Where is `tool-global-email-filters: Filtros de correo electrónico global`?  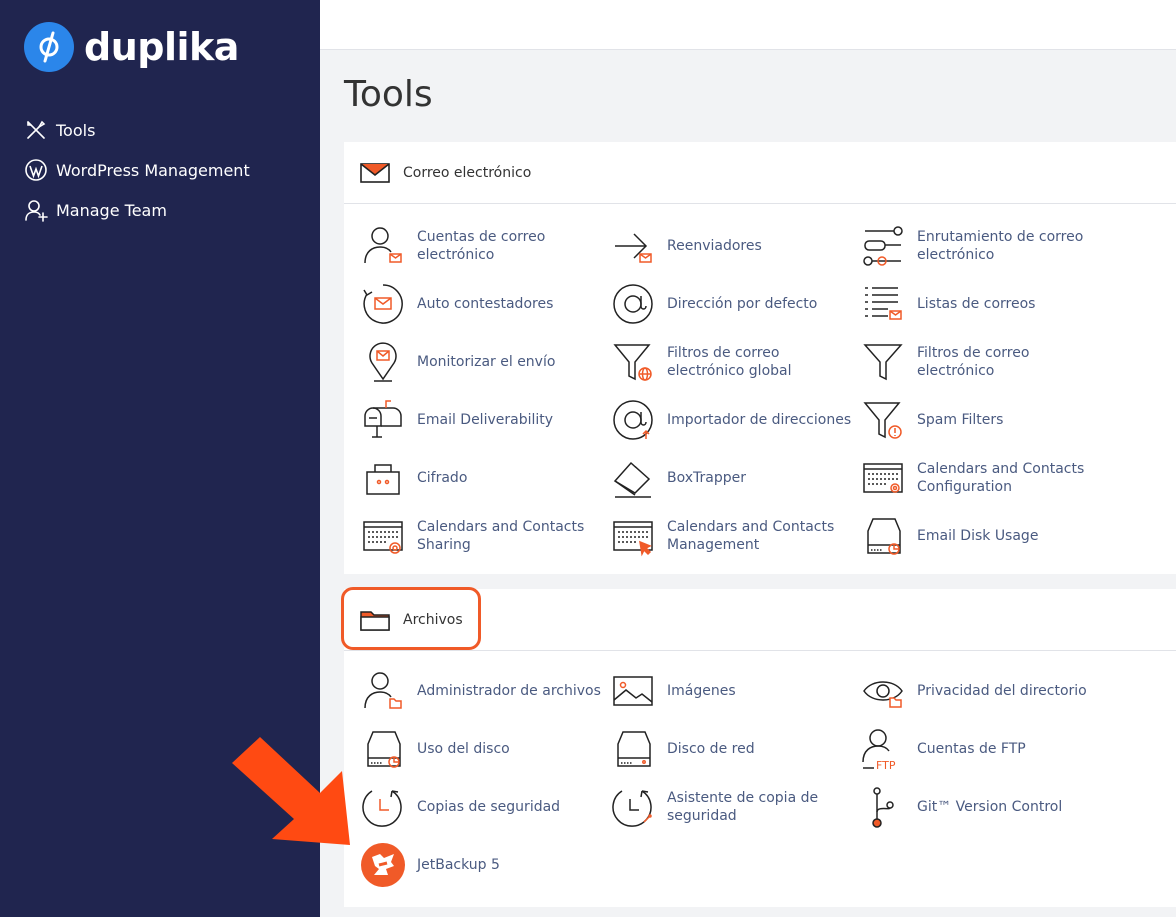 tool-global-email-filters: Filtros de correo electrónico global is located at coordinates (735, 362).